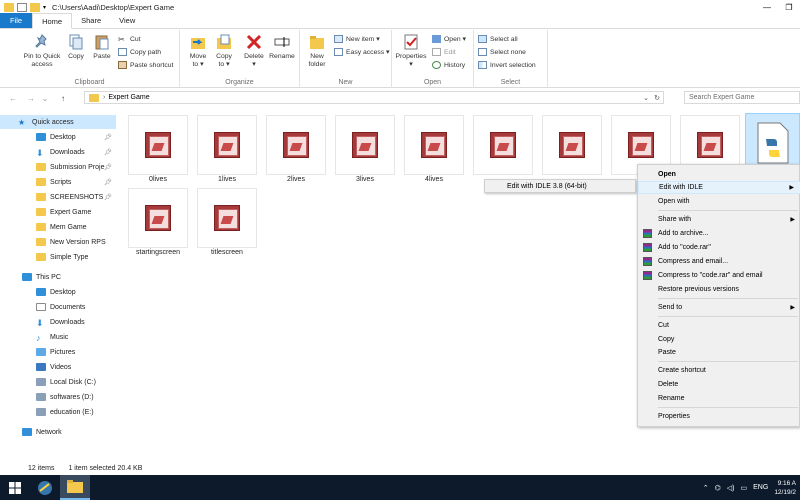 This screenshot has width=800, height=500. Describe the element at coordinates (16, 20) in the screenshot. I see `tab-file: File` at that location.